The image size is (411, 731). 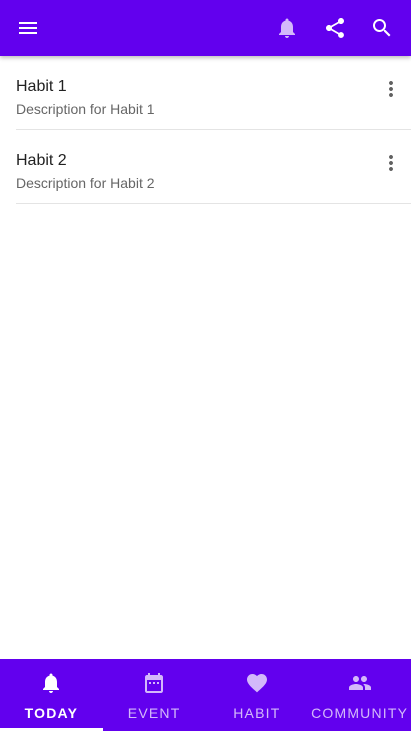 What do you see at coordinates (154, 695) in the screenshot?
I see `nav-tab-event: EVENT` at bounding box center [154, 695].